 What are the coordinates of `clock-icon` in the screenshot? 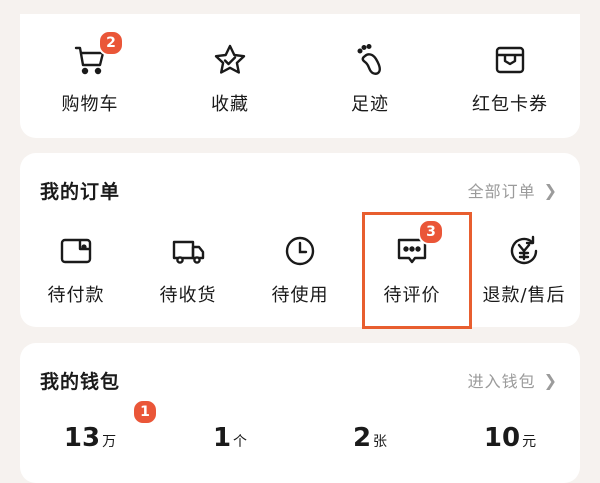 It's located at (300, 251).